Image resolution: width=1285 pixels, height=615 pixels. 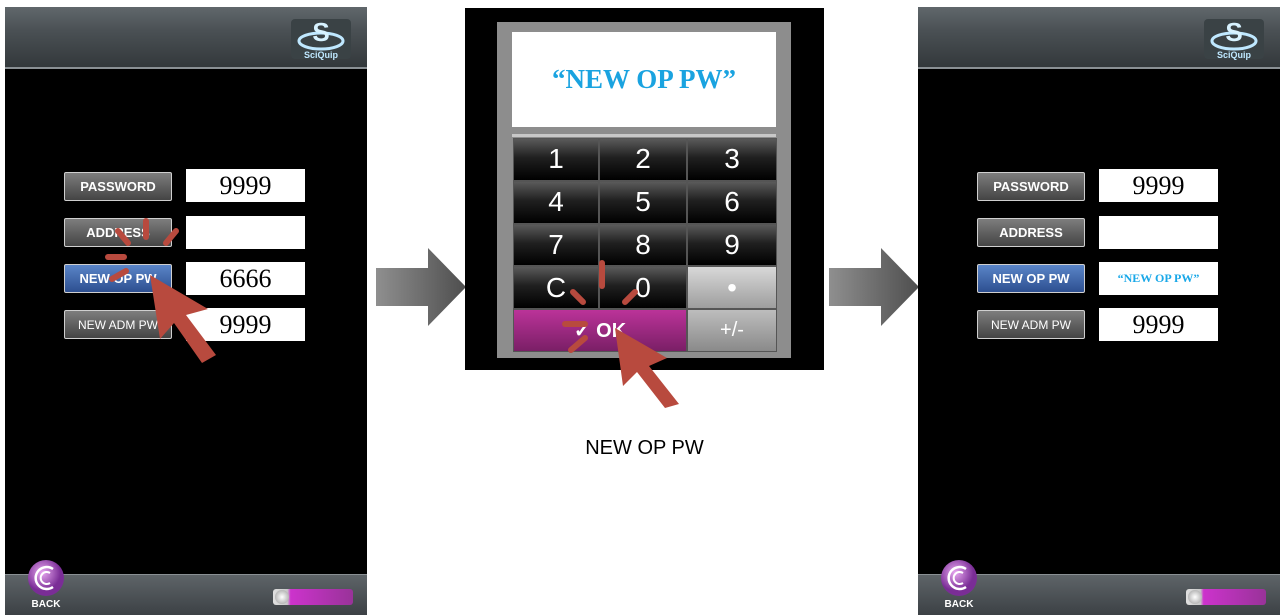 I want to click on key-0: 0, so click(x=643, y=288).